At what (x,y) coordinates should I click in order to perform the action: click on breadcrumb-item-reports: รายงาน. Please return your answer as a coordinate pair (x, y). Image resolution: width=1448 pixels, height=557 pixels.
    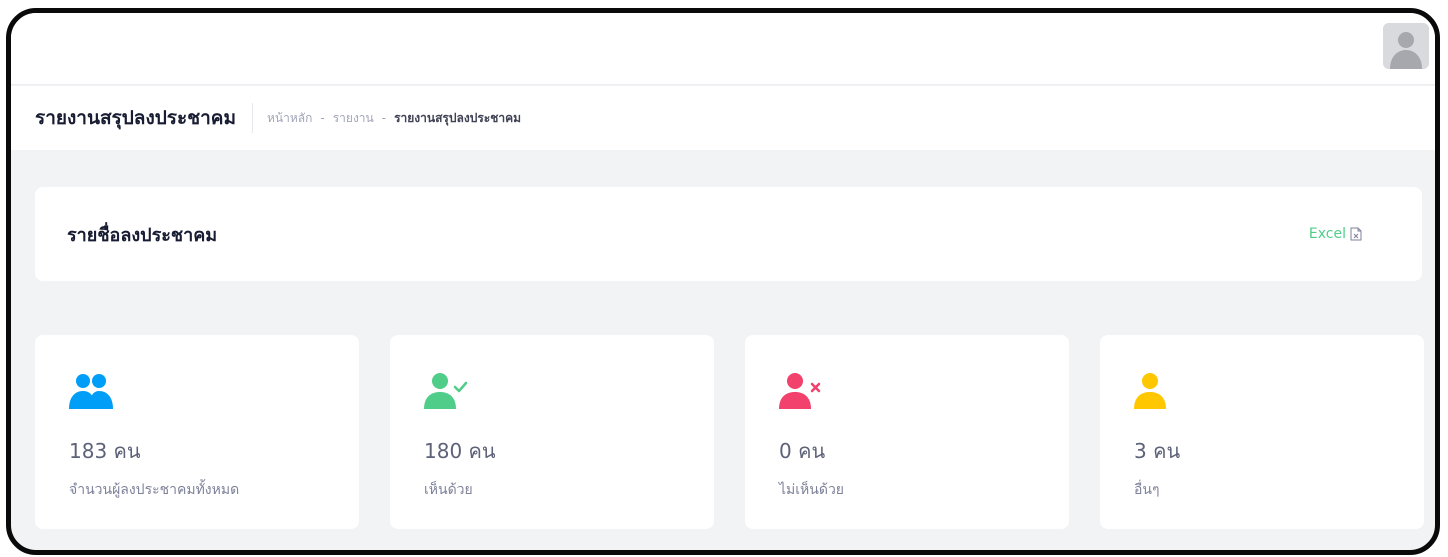
    Looking at the image, I should click on (353, 118).